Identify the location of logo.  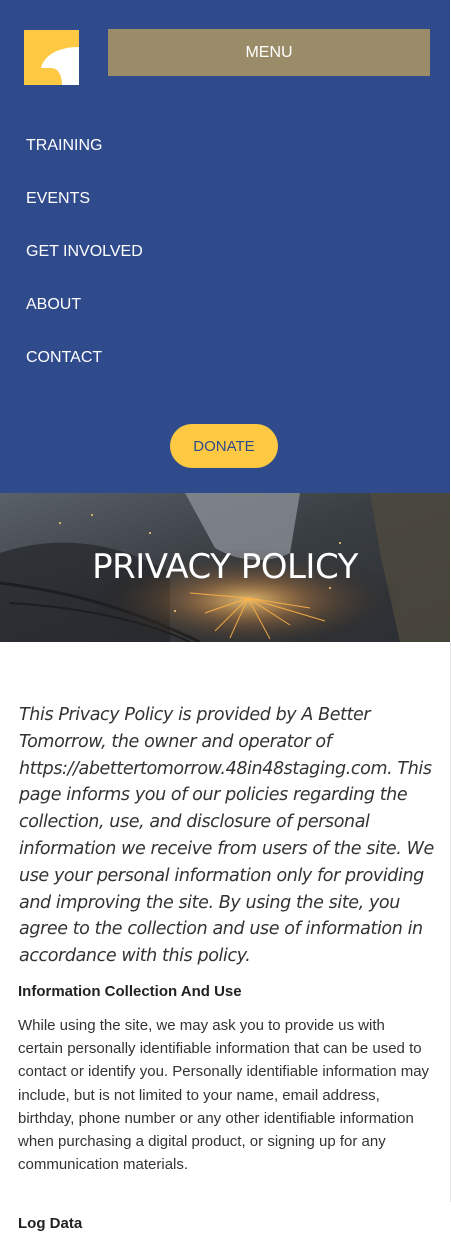
(51, 57).